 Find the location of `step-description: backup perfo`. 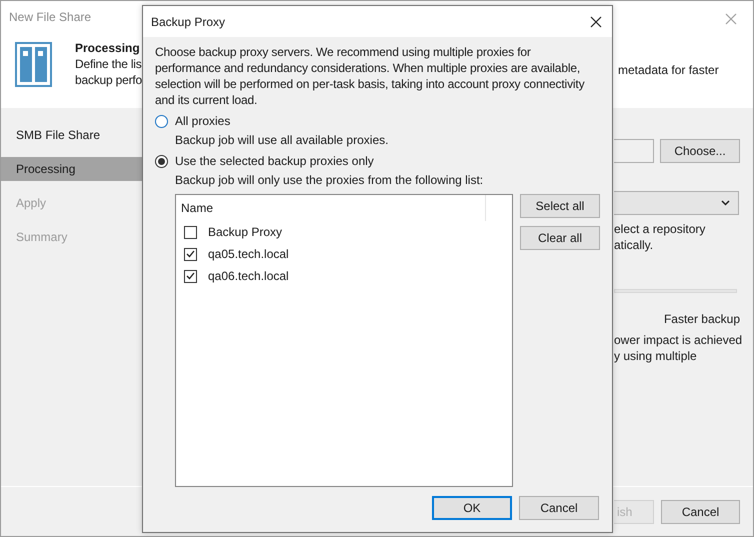

step-description: backup perfo is located at coordinates (109, 80).